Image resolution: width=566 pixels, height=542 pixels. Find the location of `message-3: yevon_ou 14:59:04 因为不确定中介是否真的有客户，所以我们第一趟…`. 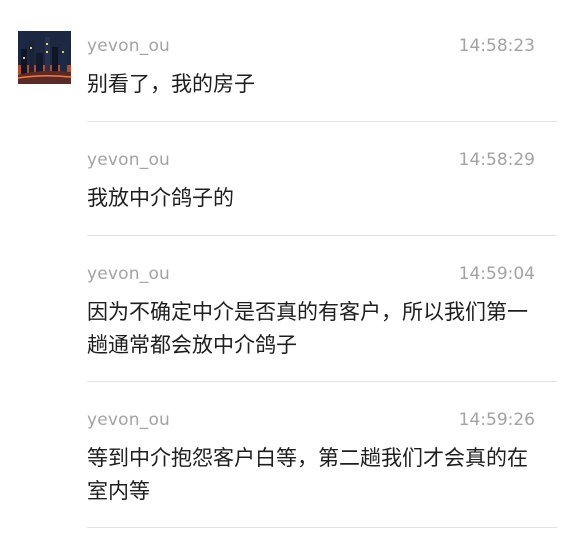

message-3: yevon_ou 14:59:04 因为不确定中介是否真的有客户，所以我们第一趟… is located at coordinates (311, 313).